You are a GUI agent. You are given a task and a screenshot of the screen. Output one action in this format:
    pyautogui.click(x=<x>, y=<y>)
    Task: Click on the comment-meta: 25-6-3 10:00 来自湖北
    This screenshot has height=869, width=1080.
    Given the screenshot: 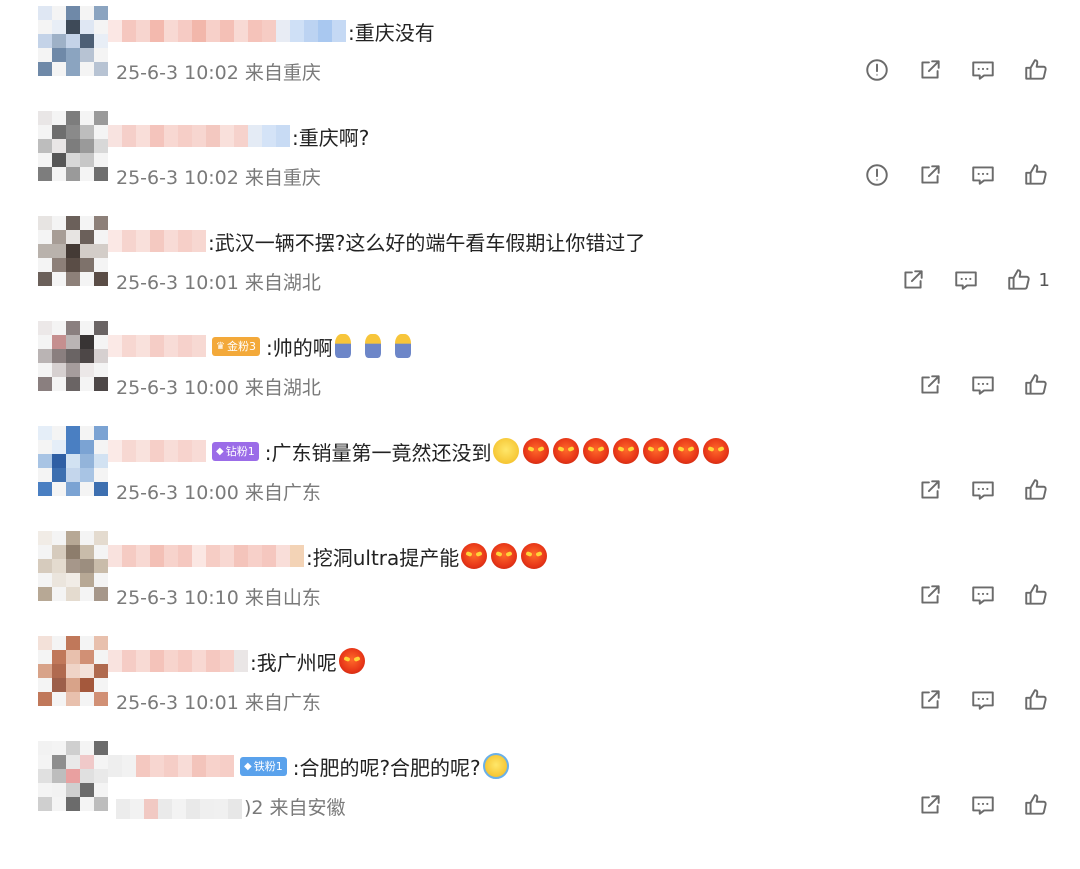 What is the action you would take?
    pyautogui.click(x=218, y=388)
    